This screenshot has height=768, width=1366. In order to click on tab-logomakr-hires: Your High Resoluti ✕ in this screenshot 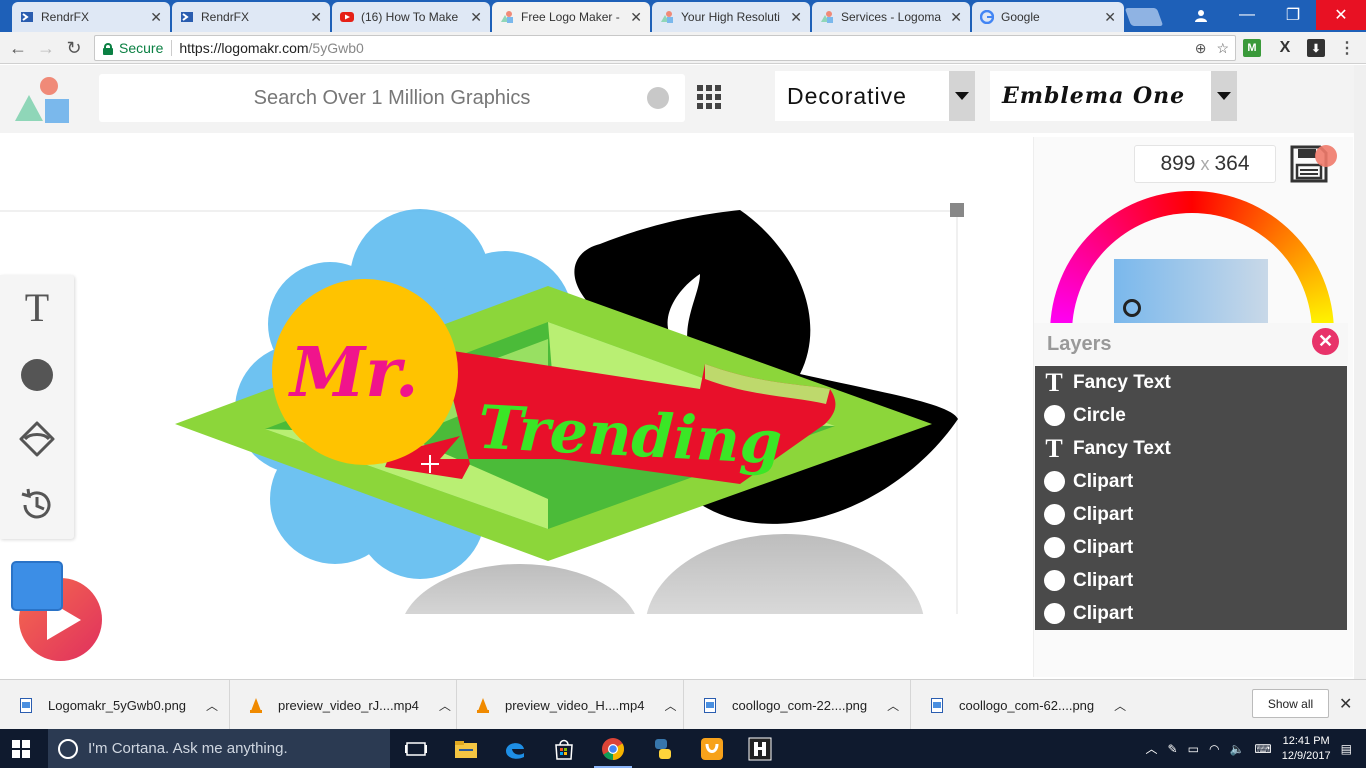, I will do `click(731, 17)`.